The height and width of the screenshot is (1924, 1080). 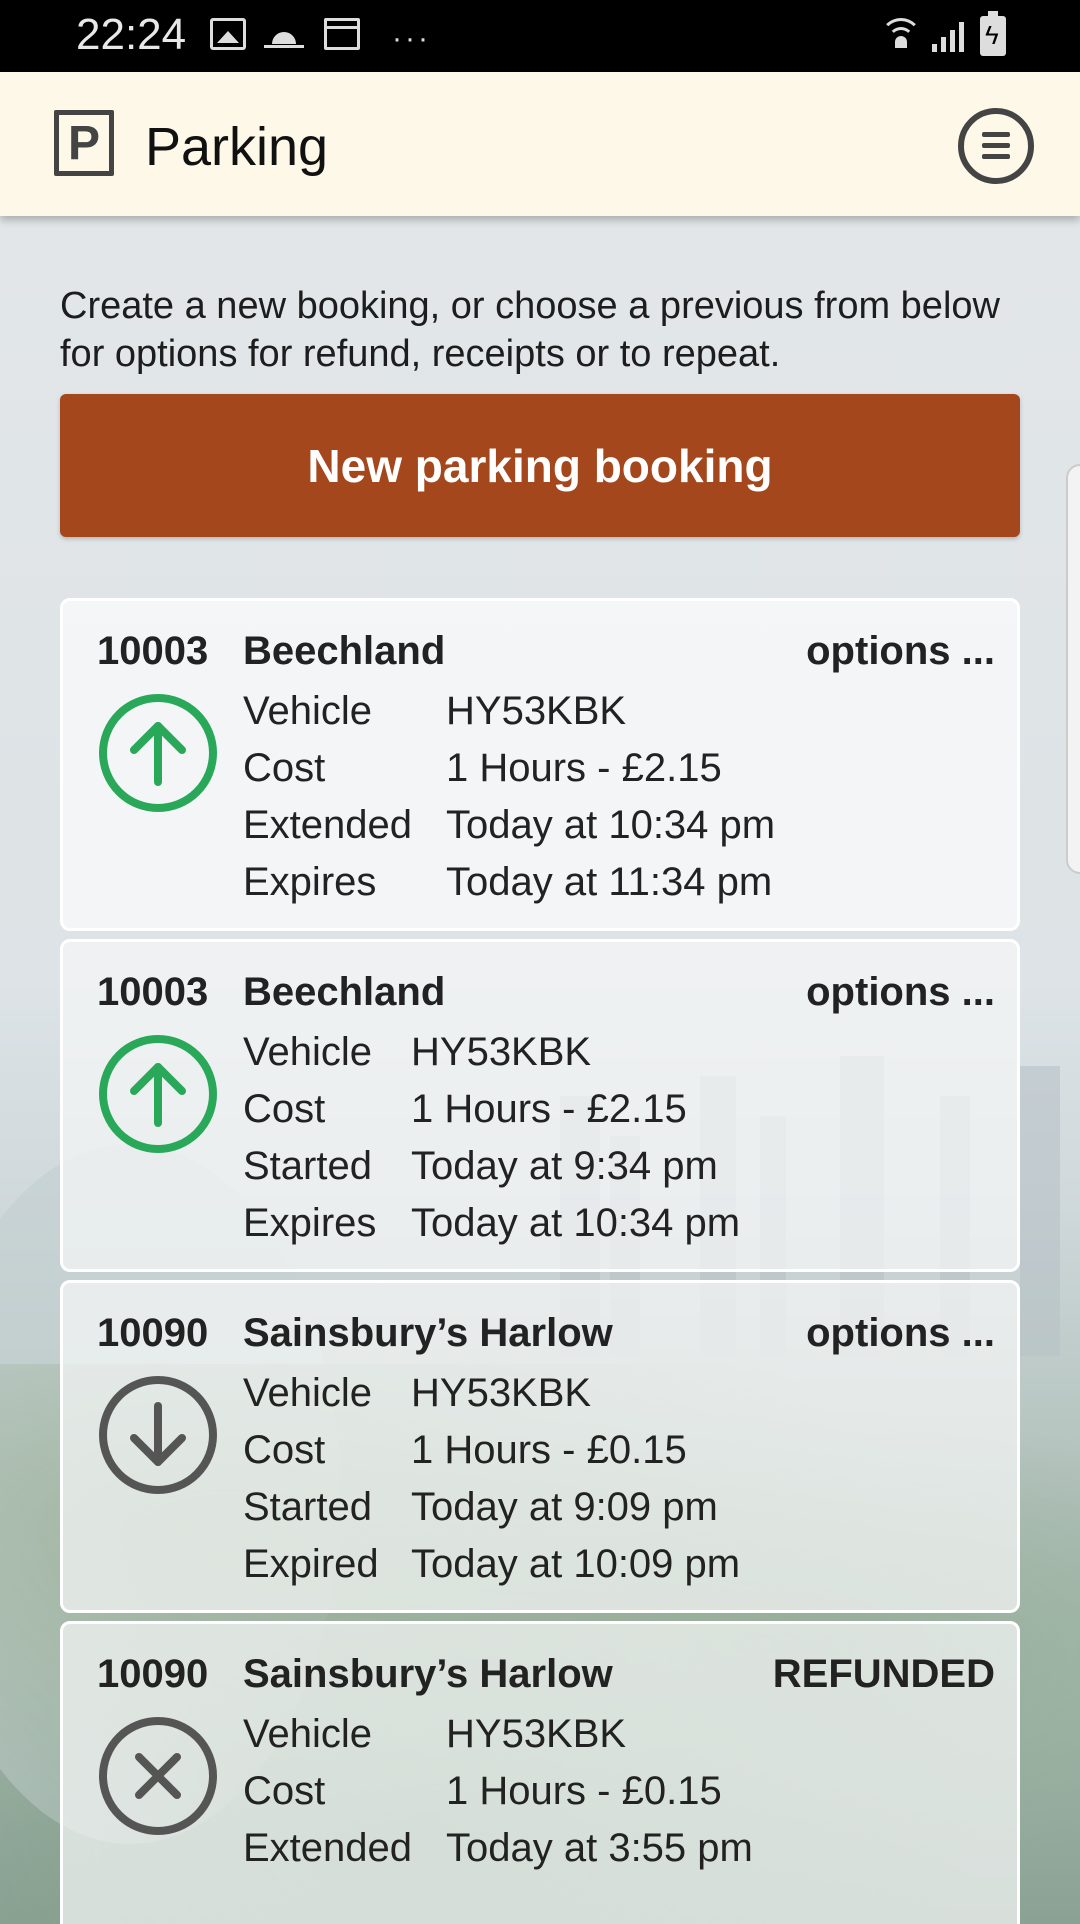 I want to click on more-dots-icon: ···, so click(x=411, y=38).